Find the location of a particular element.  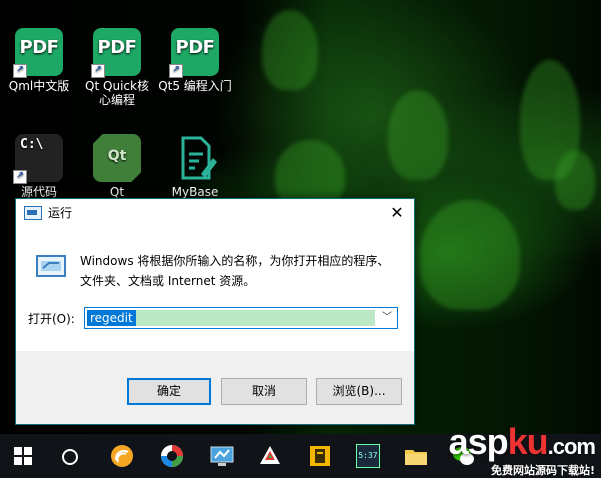

notebook-app-icon is located at coordinates (320, 456).